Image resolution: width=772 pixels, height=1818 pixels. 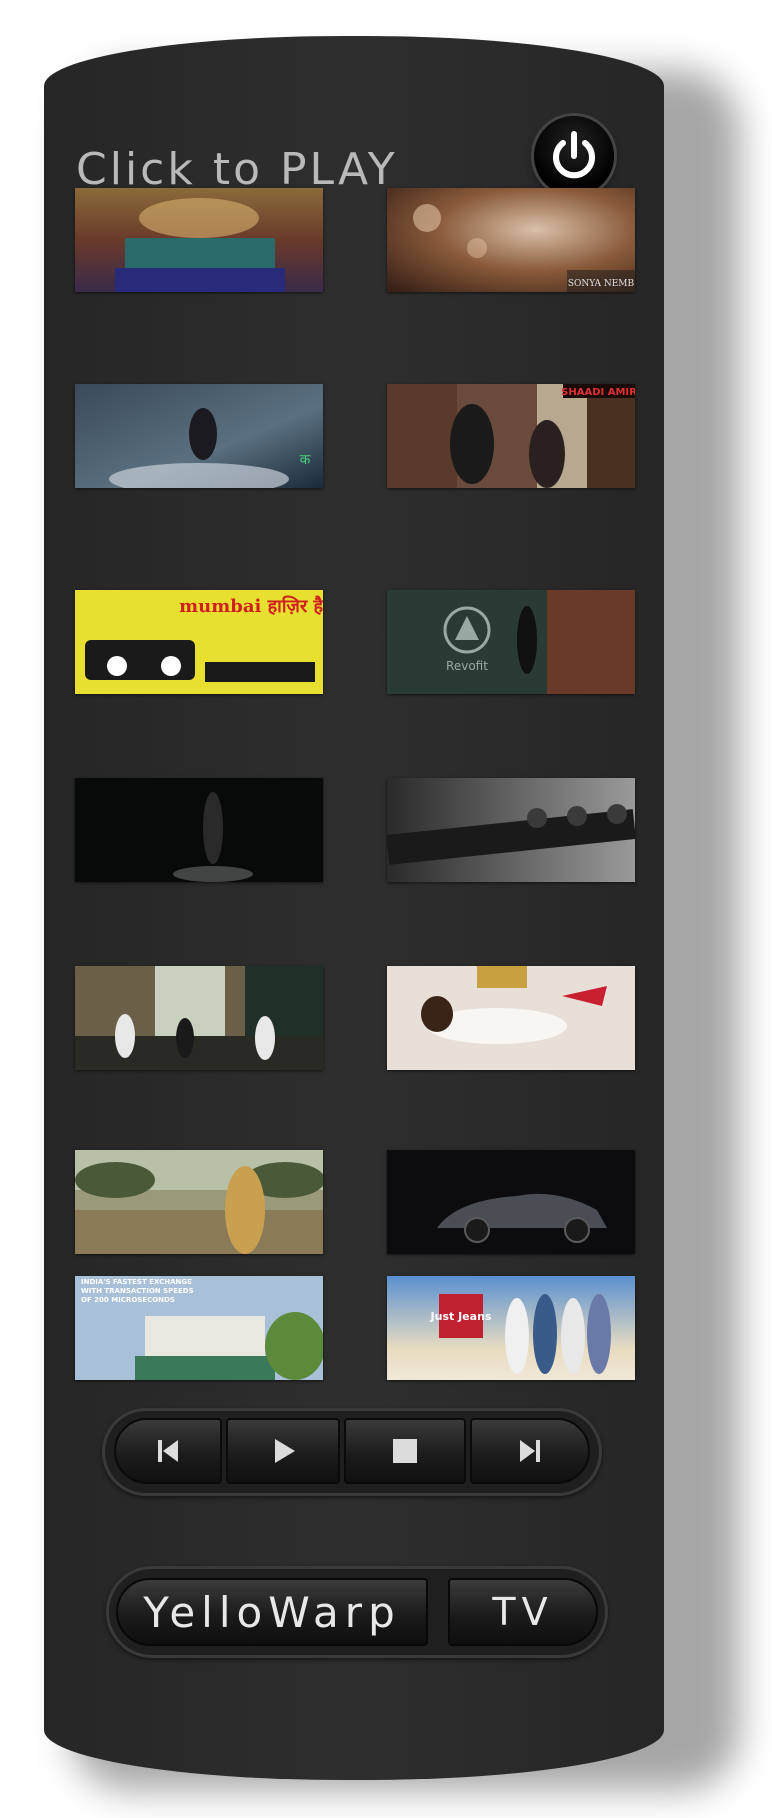 I want to click on video-thumbnail-14: Just Jeans, so click(x=511, y=1328).